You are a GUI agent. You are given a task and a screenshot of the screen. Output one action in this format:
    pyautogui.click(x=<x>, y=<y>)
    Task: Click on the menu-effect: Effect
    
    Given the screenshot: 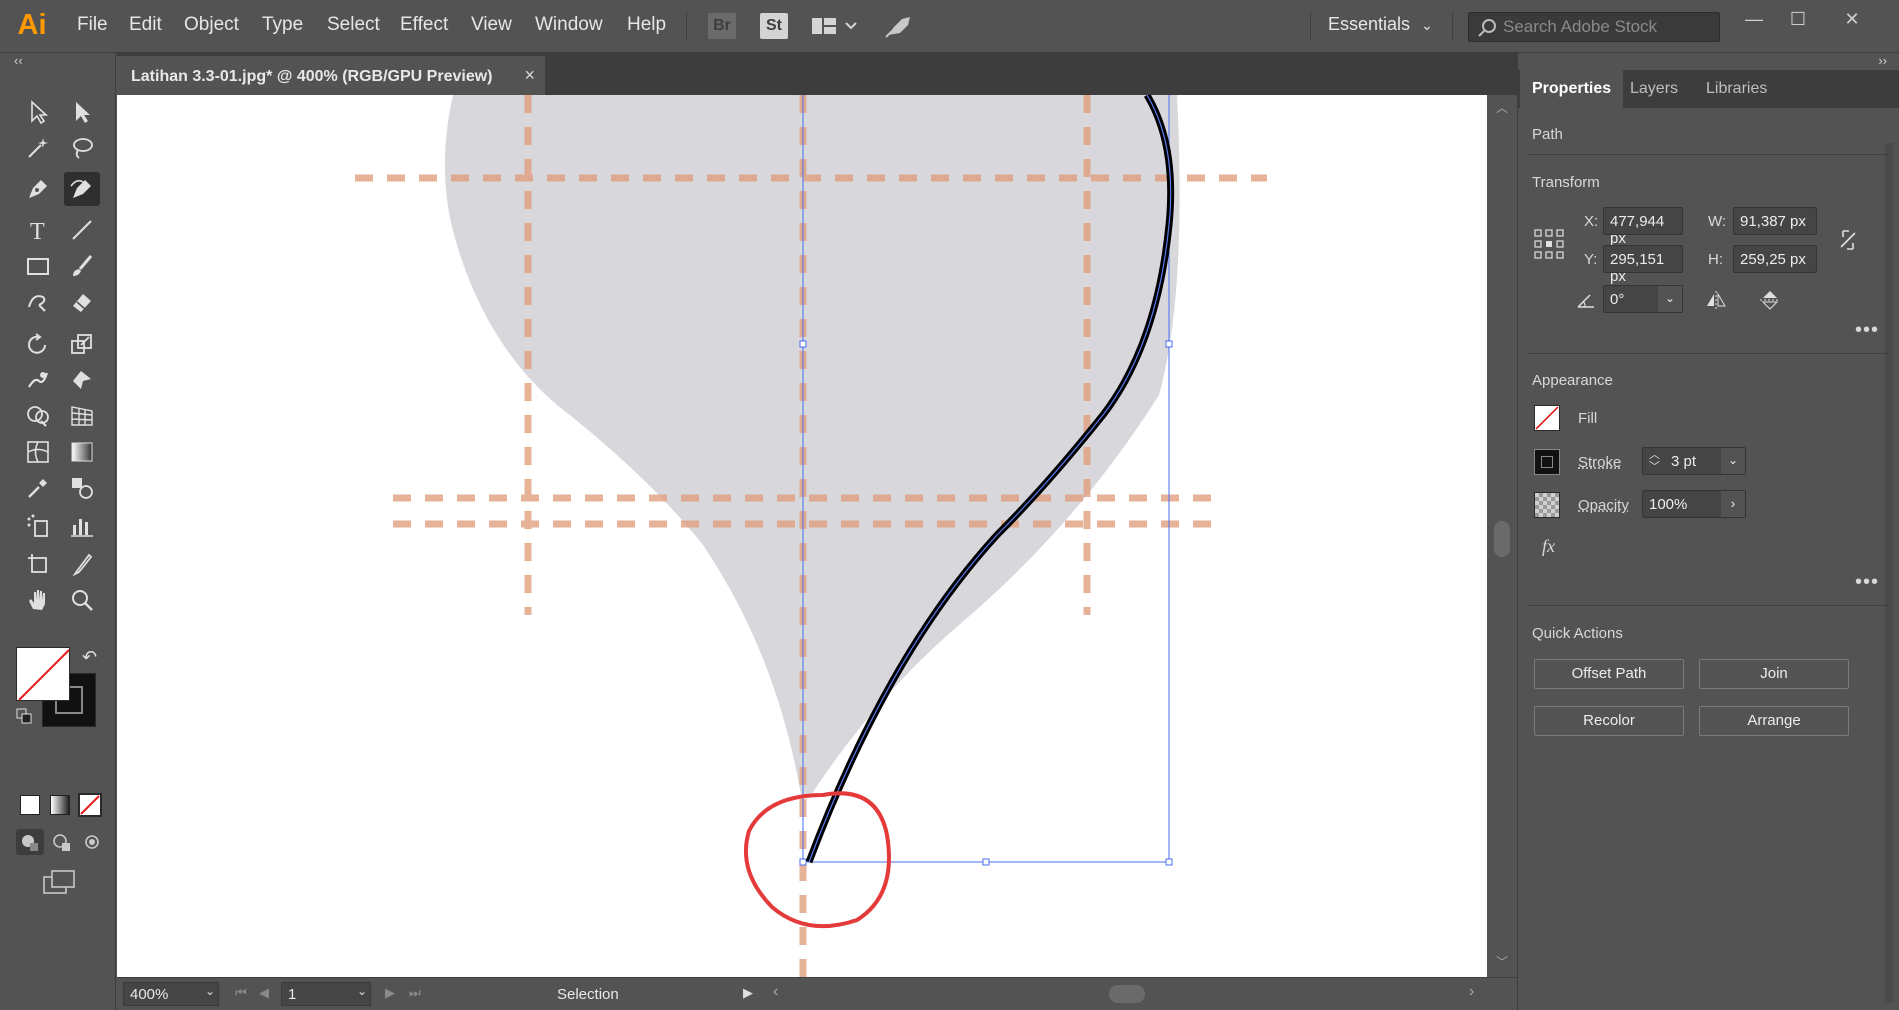 What is the action you would take?
    pyautogui.click(x=424, y=25)
    